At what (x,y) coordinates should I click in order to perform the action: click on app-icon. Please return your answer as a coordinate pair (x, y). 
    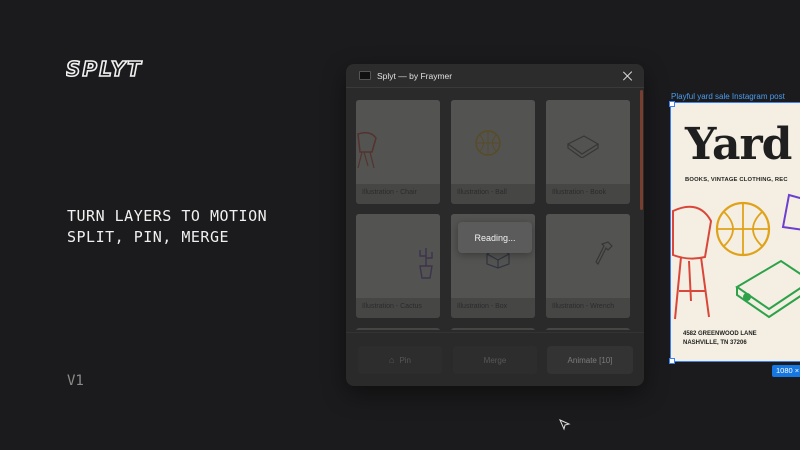
    Looking at the image, I should click on (365, 75).